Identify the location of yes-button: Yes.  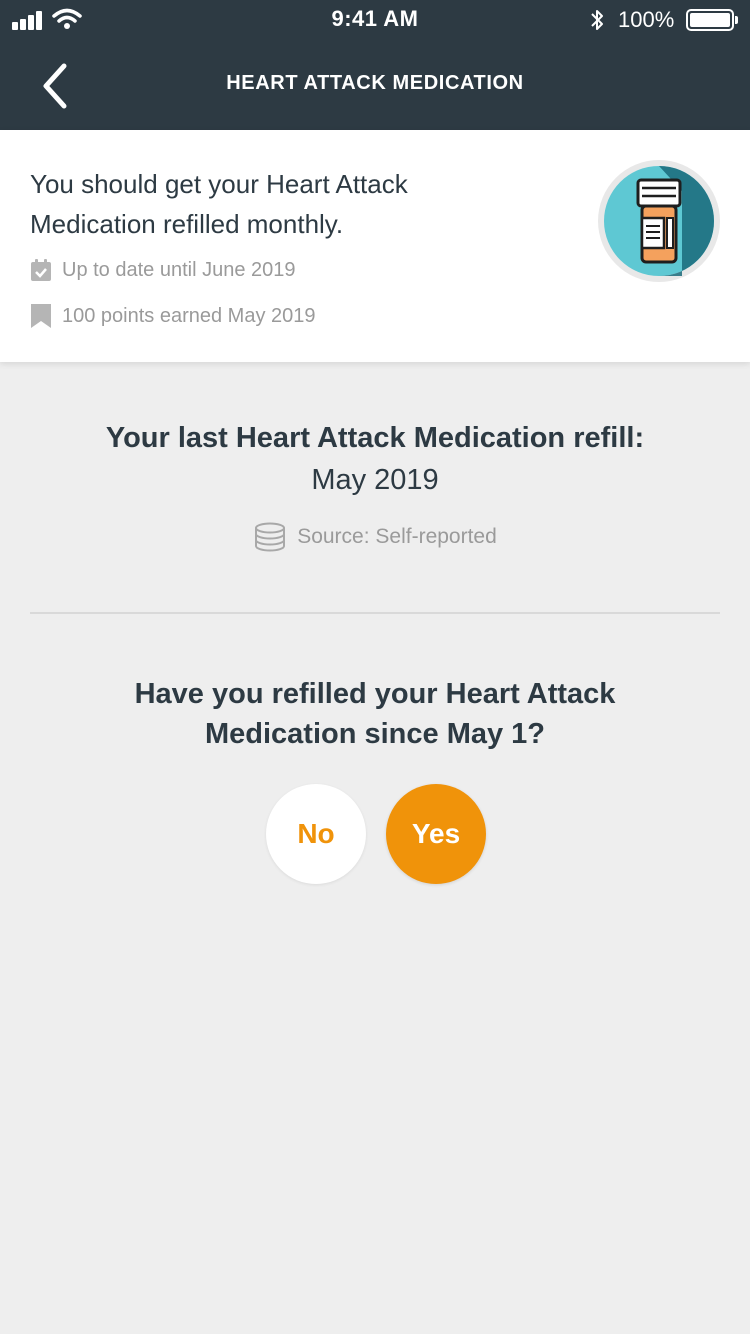
(436, 834).